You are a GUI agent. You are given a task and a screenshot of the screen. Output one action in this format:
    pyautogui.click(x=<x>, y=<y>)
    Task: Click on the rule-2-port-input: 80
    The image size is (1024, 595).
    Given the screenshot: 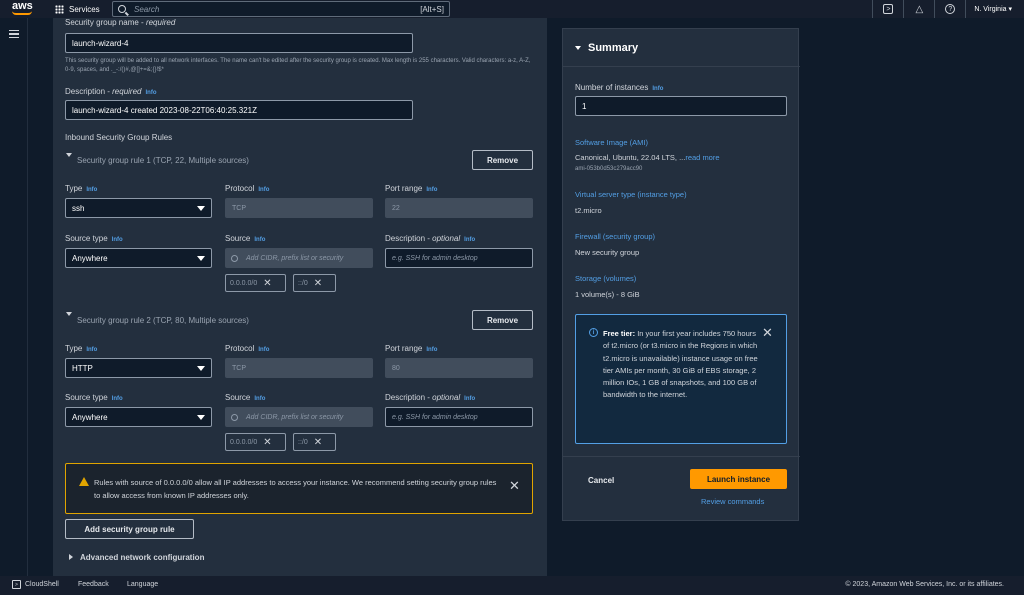 What is the action you would take?
    pyautogui.click(x=459, y=368)
    